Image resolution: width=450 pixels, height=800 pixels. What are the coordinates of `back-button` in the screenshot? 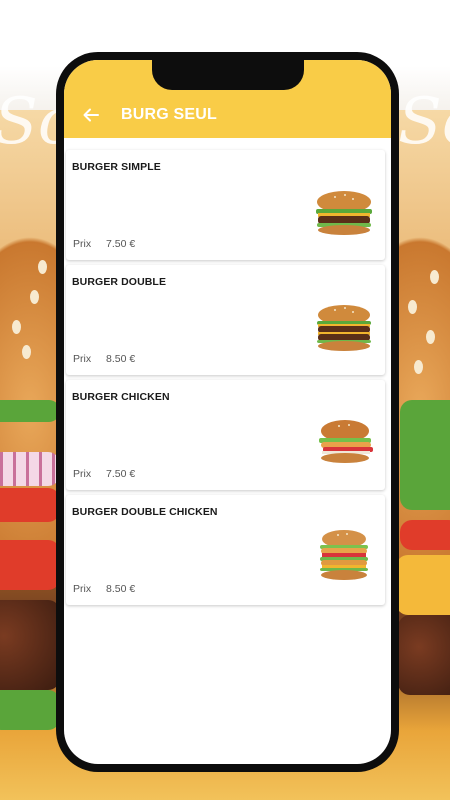 It's located at (91, 115).